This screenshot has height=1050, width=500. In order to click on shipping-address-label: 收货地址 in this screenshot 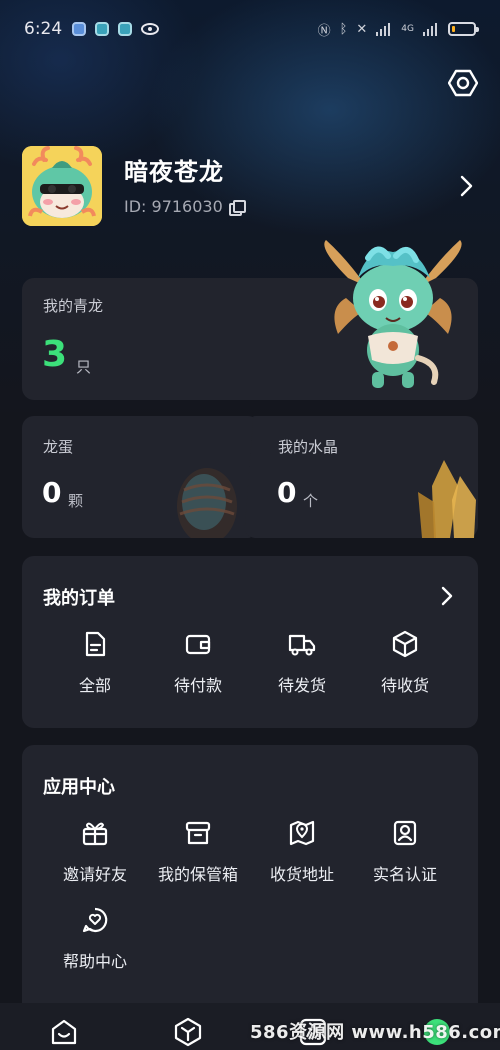, I will do `click(301, 874)`.